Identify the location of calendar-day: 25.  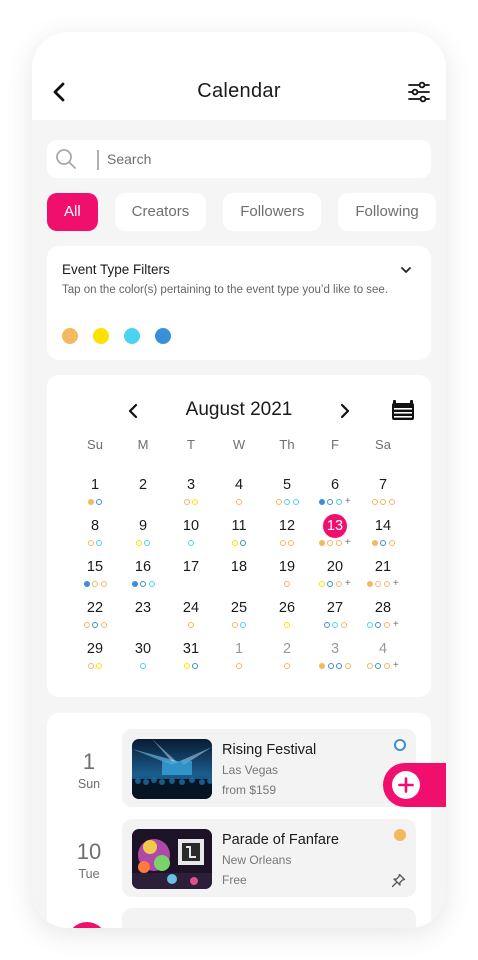
(239, 616).